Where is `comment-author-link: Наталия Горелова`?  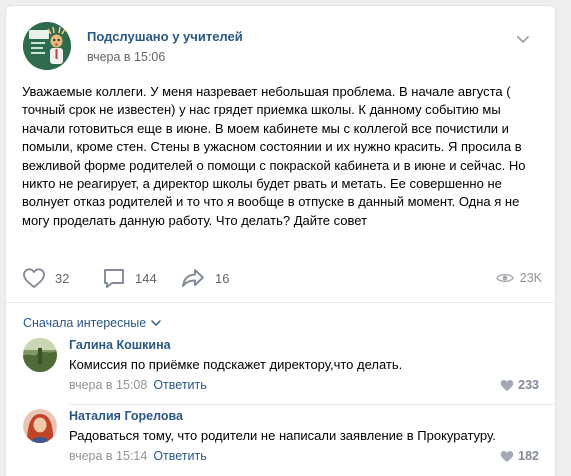
comment-author-link: Наталия Горелова is located at coordinates (126, 416).